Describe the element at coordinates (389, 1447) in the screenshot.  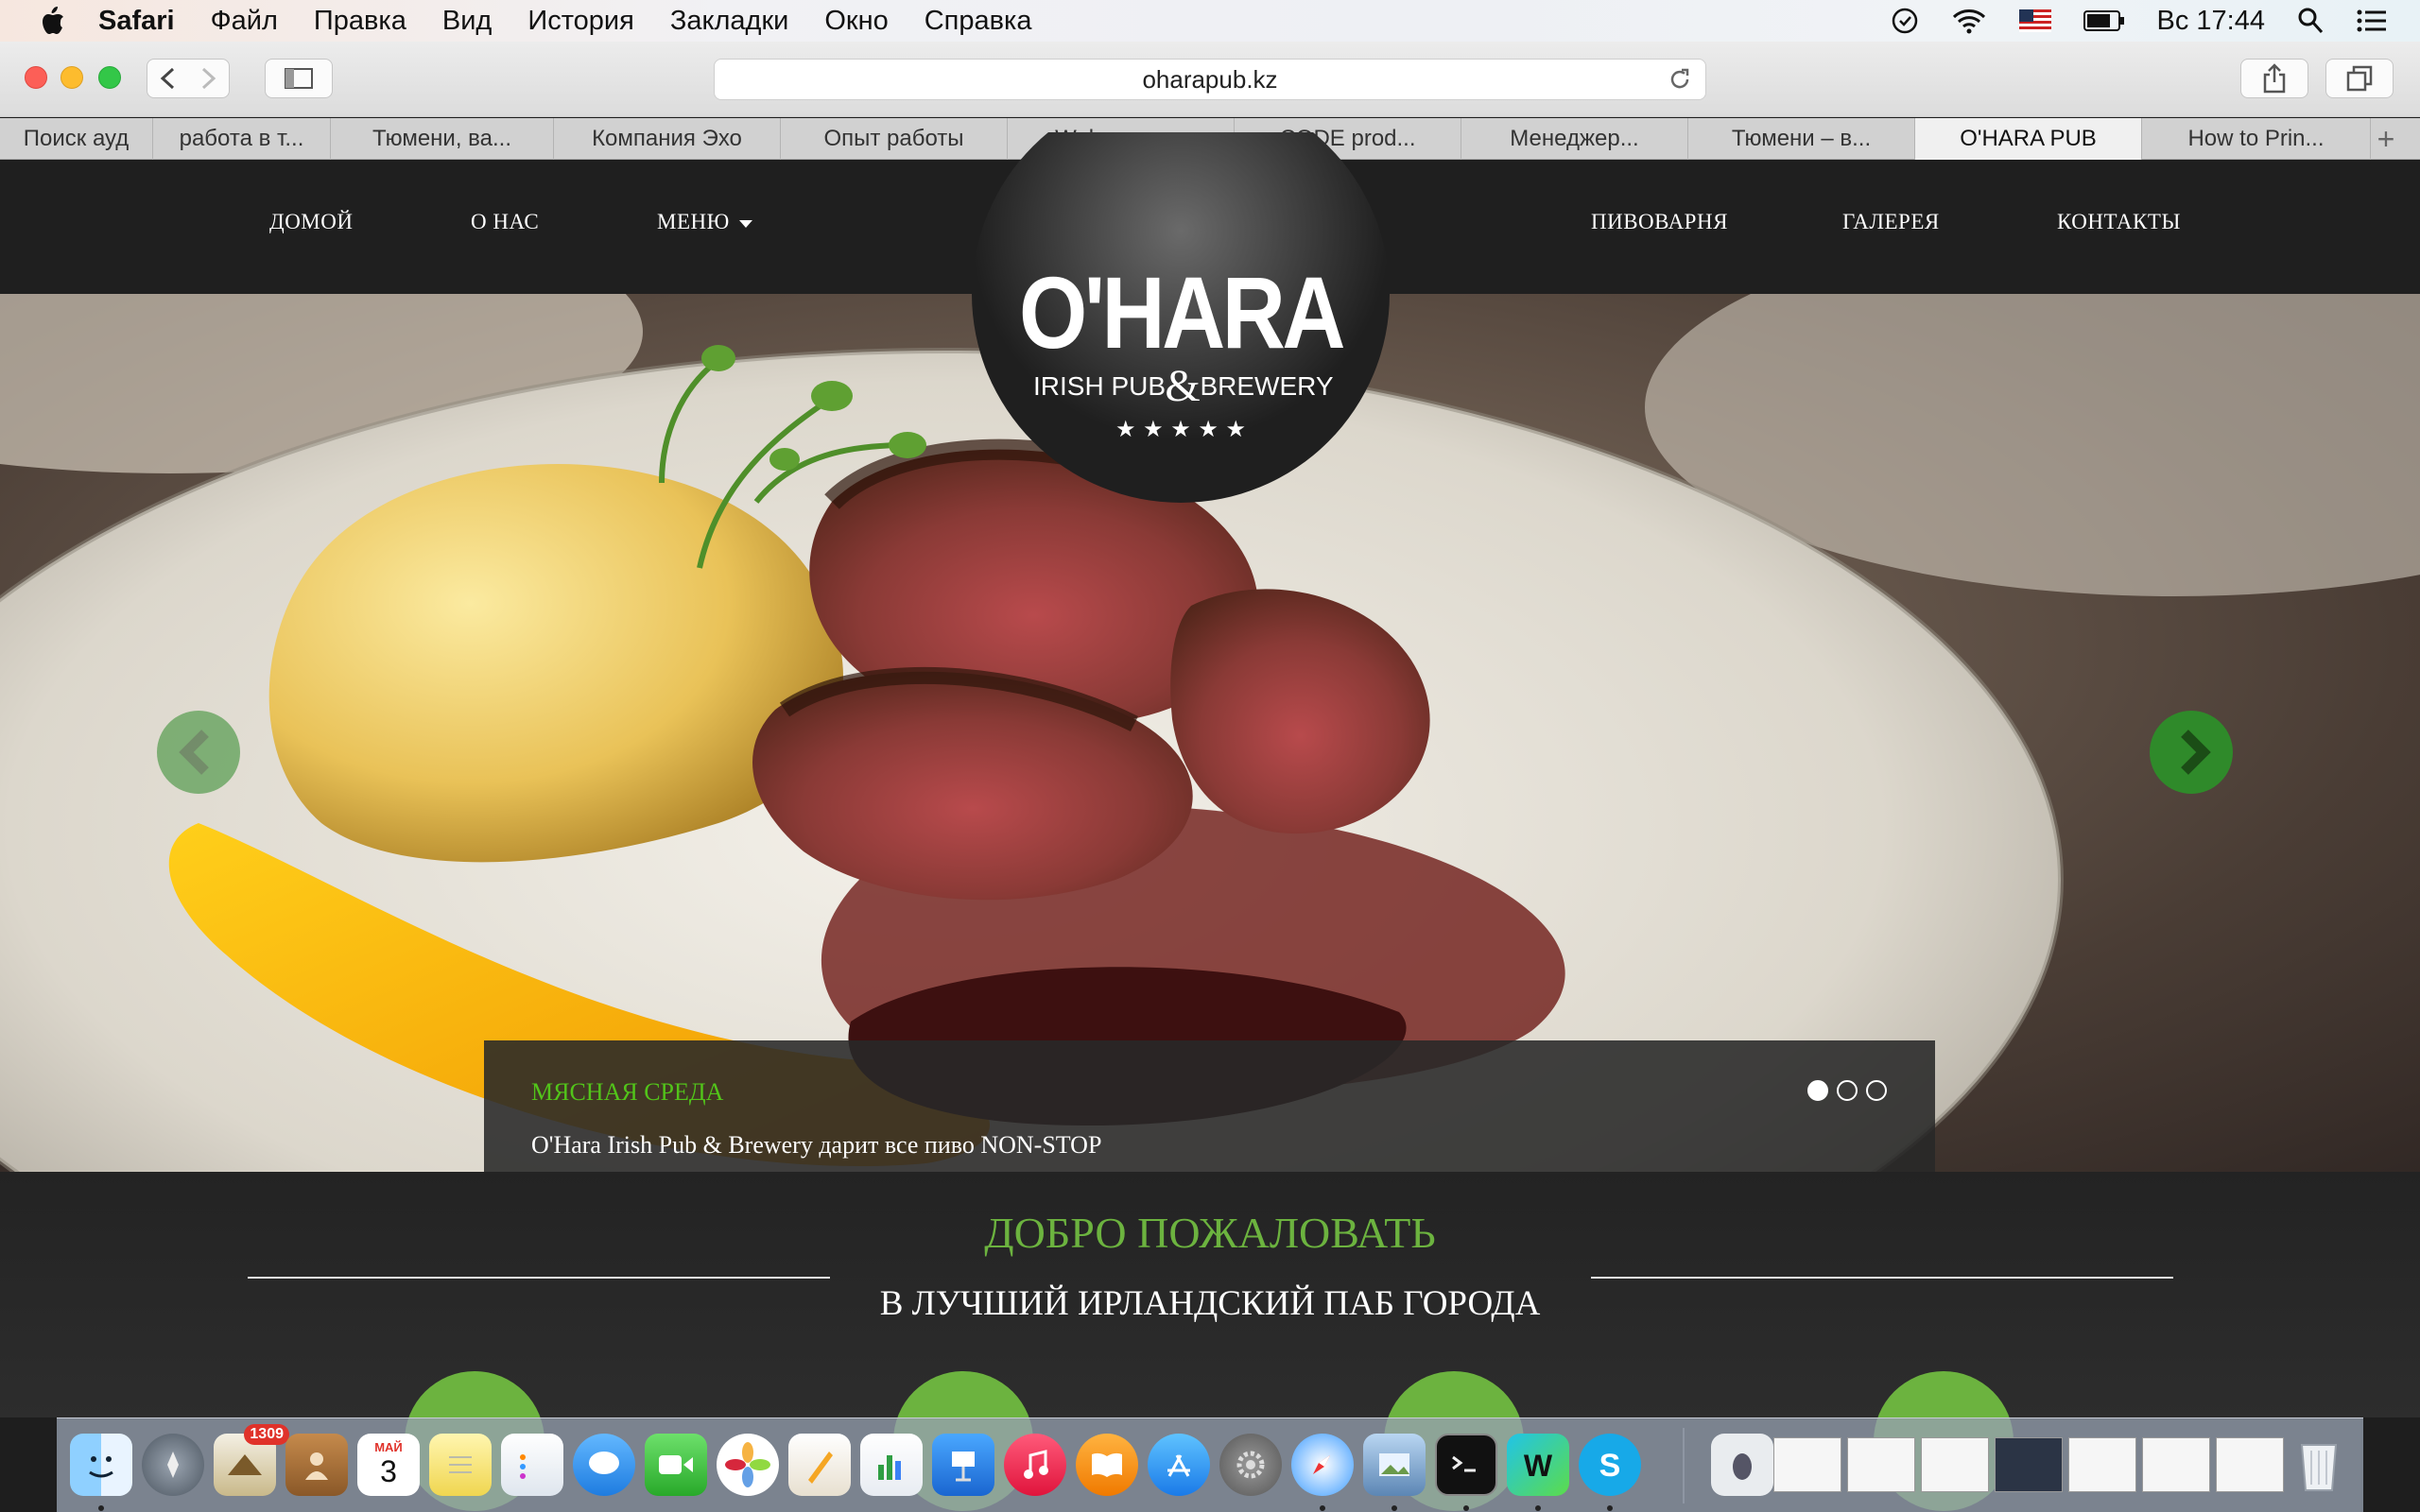
I see `calendar-month: МАЙ` at that location.